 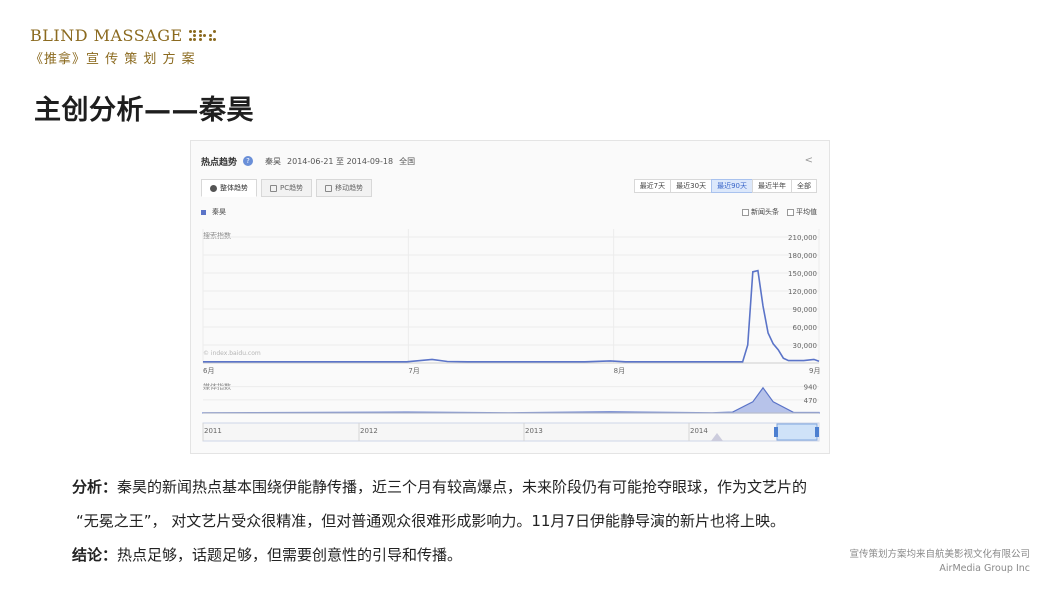 I want to click on footer: 宣传策划方案均来自航美影视文化有限公司 AirMedia Group Inc, so click(x=939, y=562).